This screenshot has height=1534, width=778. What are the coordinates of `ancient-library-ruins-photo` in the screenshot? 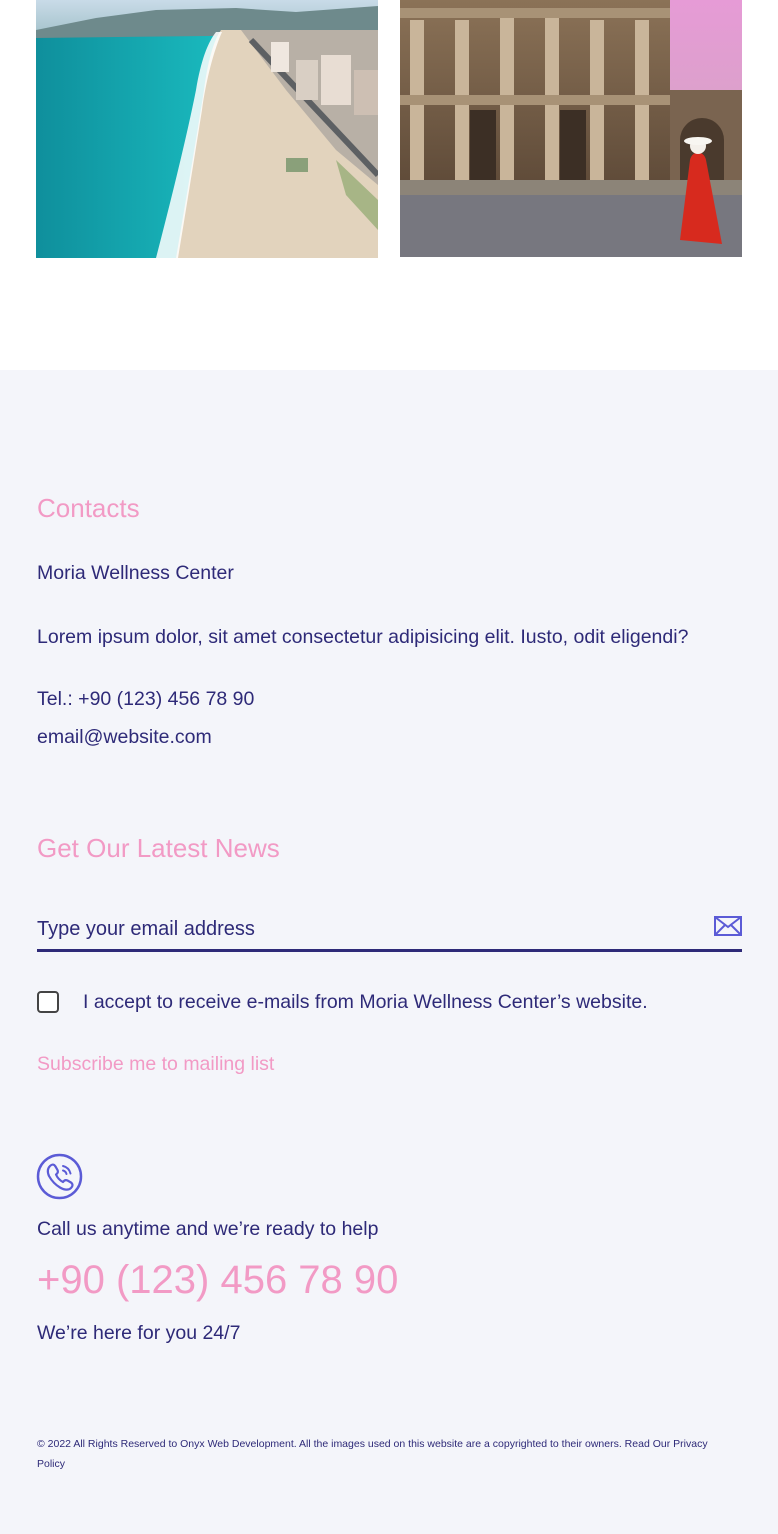 It's located at (571, 128).